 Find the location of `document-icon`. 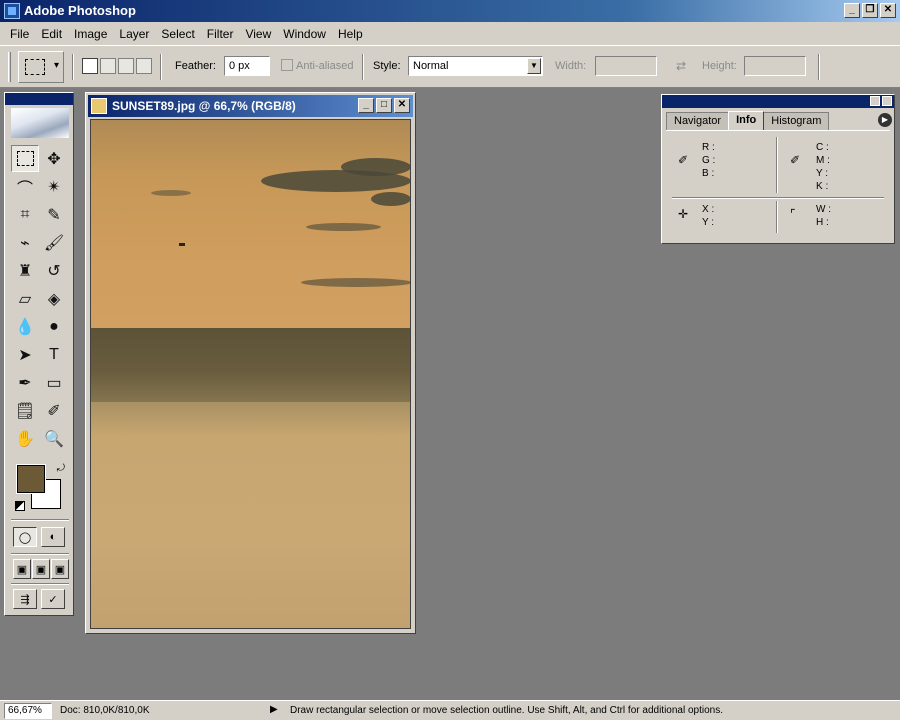

document-icon is located at coordinates (99, 106).